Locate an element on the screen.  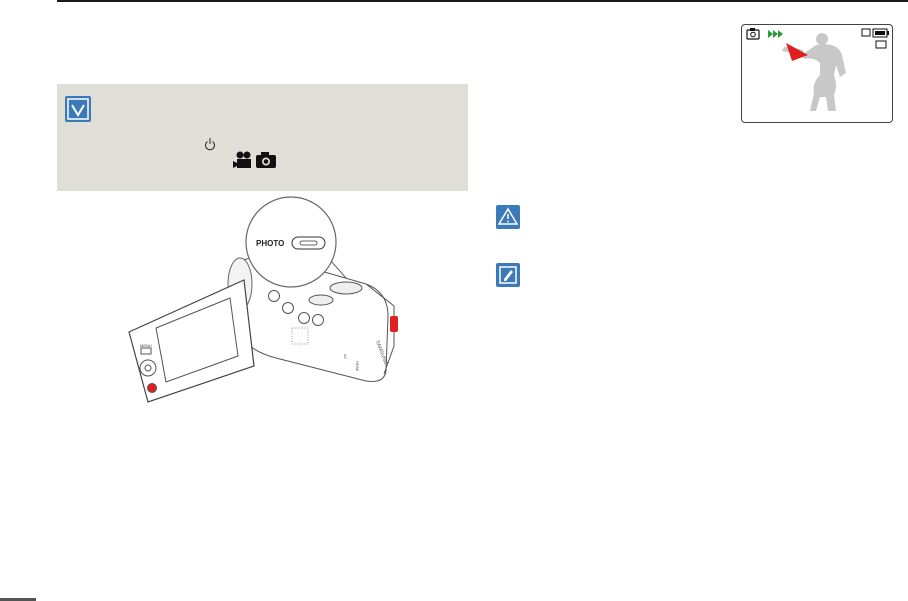
photo-label: PHOTO is located at coordinates (270, 243).